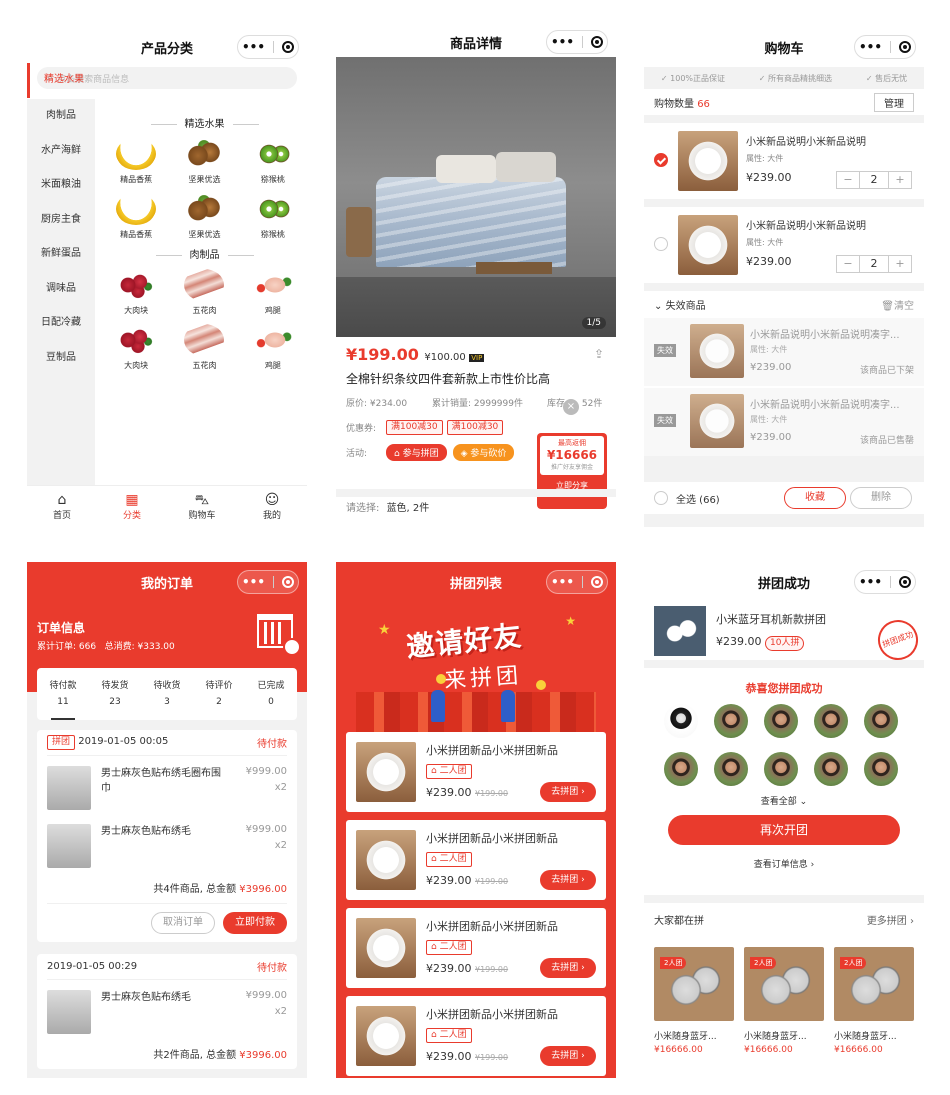 The image size is (950, 1095). Describe the element at coordinates (61, 80) in the screenshot. I see `sidebar-item: 精选水果` at that location.